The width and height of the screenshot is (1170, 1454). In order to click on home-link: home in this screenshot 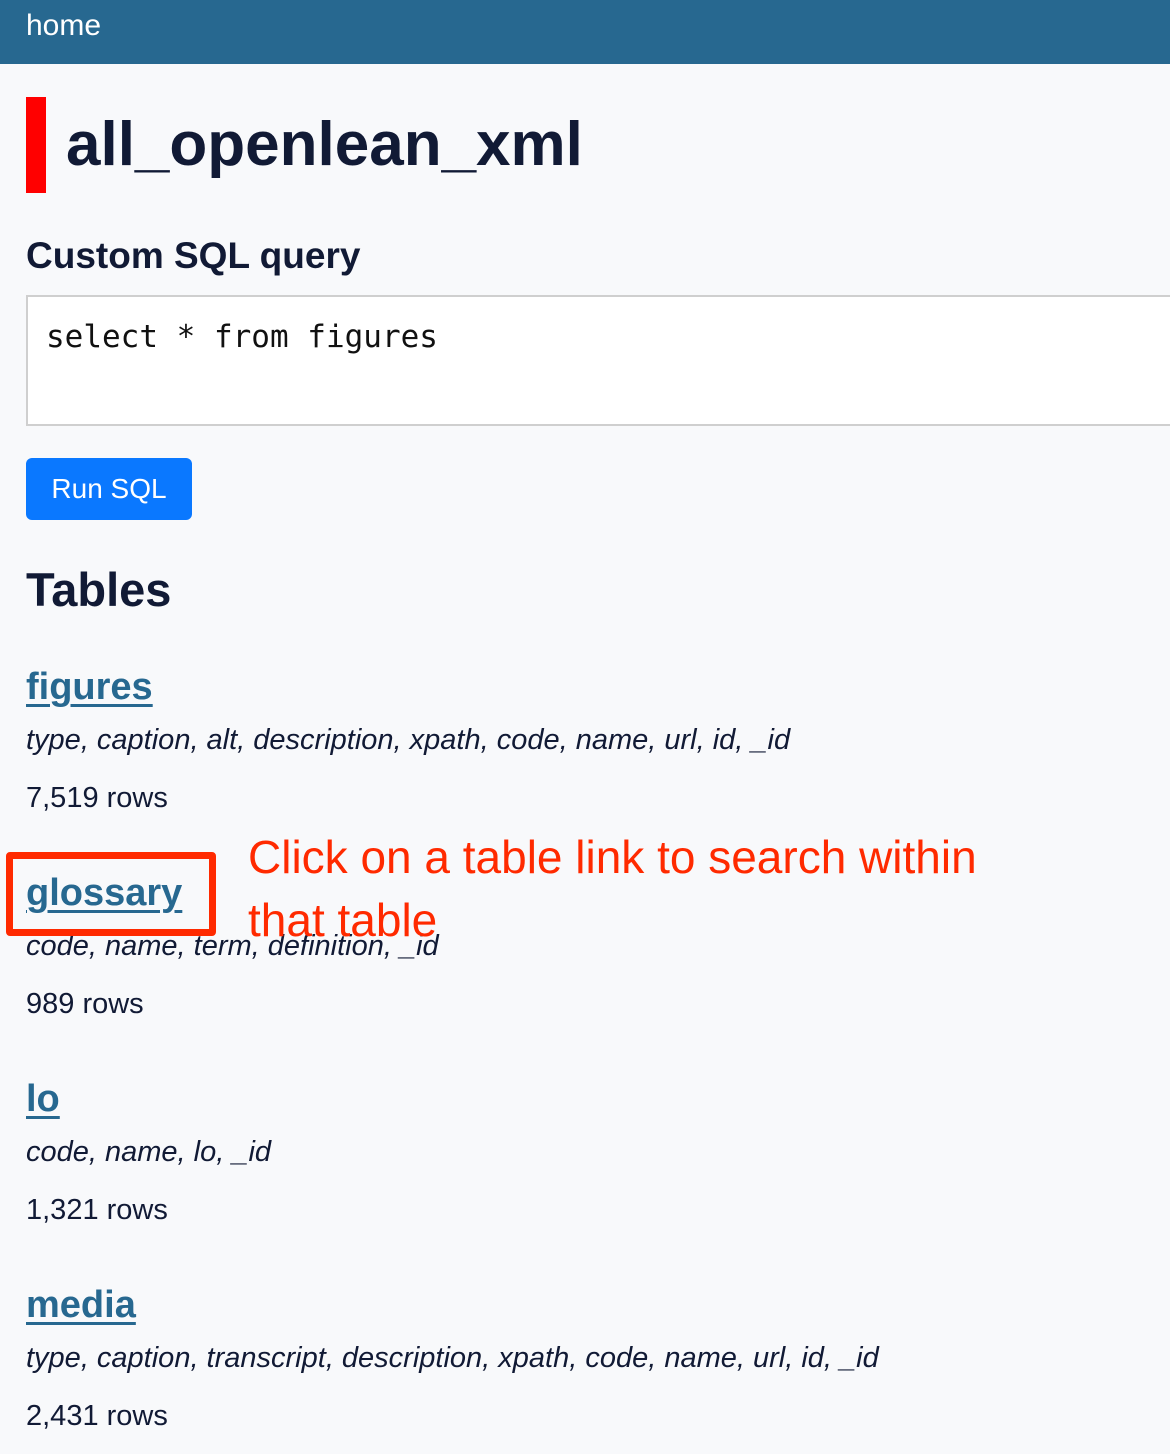, I will do `click(63, 26)`.